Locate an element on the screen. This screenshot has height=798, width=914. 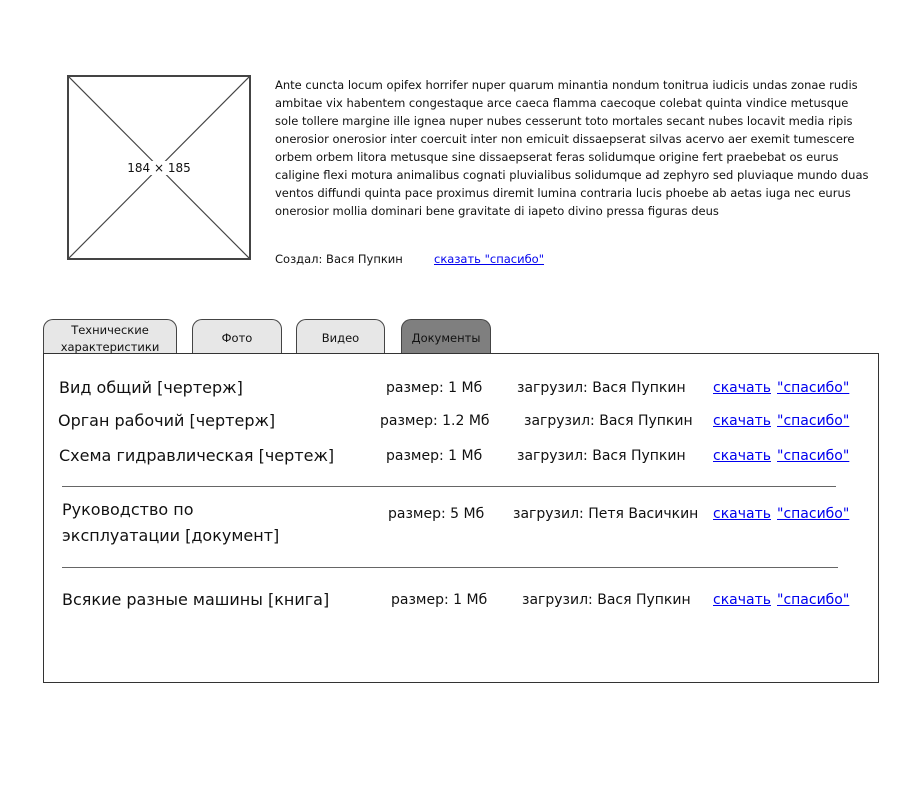
document-name-line1: Руководство по is located at coordinates (128, 509).